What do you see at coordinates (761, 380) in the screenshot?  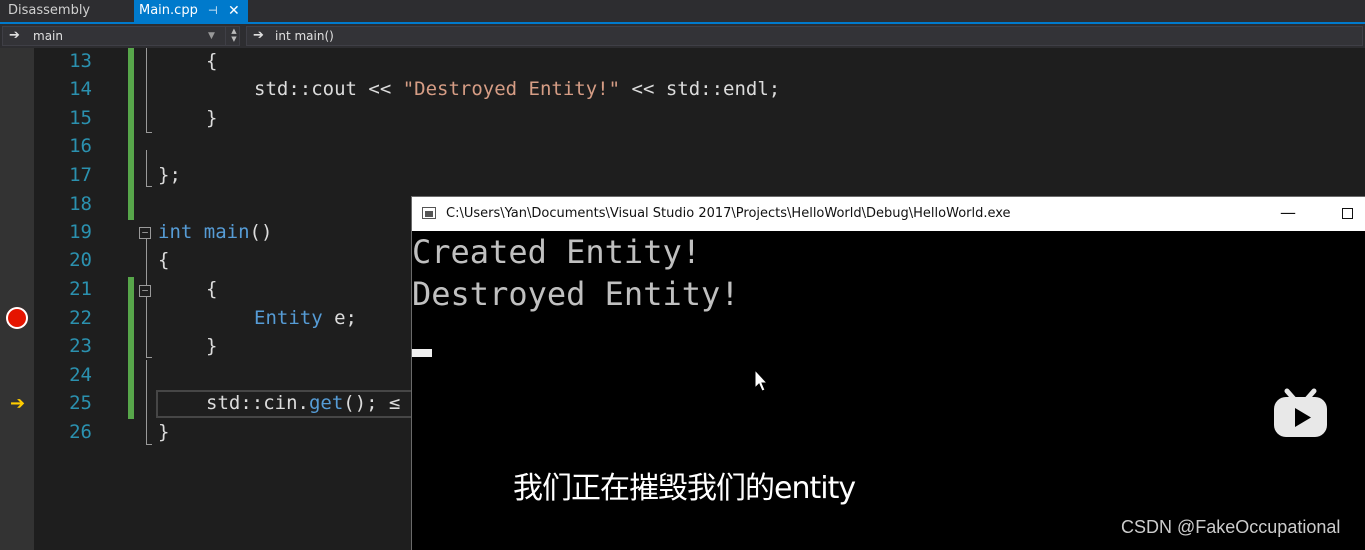 I see `mouse-pointer-icon` at bounding box center [761, 380].